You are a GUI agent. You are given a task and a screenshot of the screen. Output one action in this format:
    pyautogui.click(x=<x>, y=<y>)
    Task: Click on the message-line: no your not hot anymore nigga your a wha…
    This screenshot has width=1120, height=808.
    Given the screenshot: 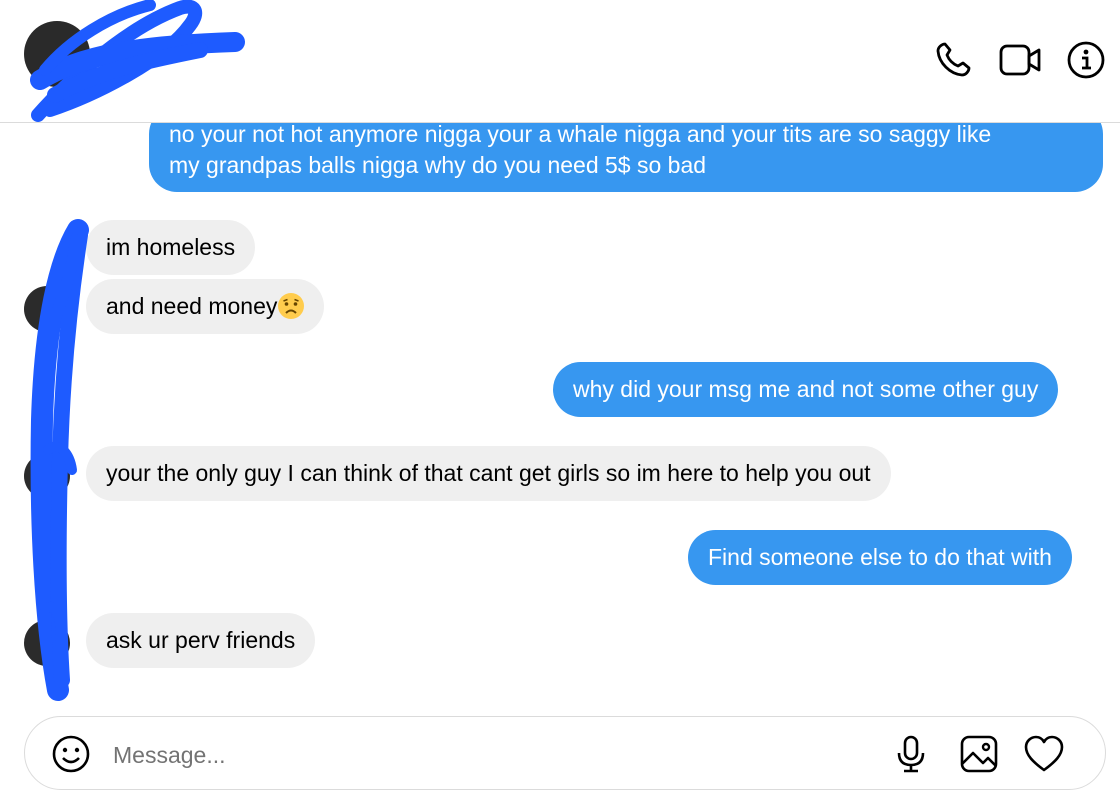 What is the action you would take?
    pyautogui.click(x=580, y=134)
    